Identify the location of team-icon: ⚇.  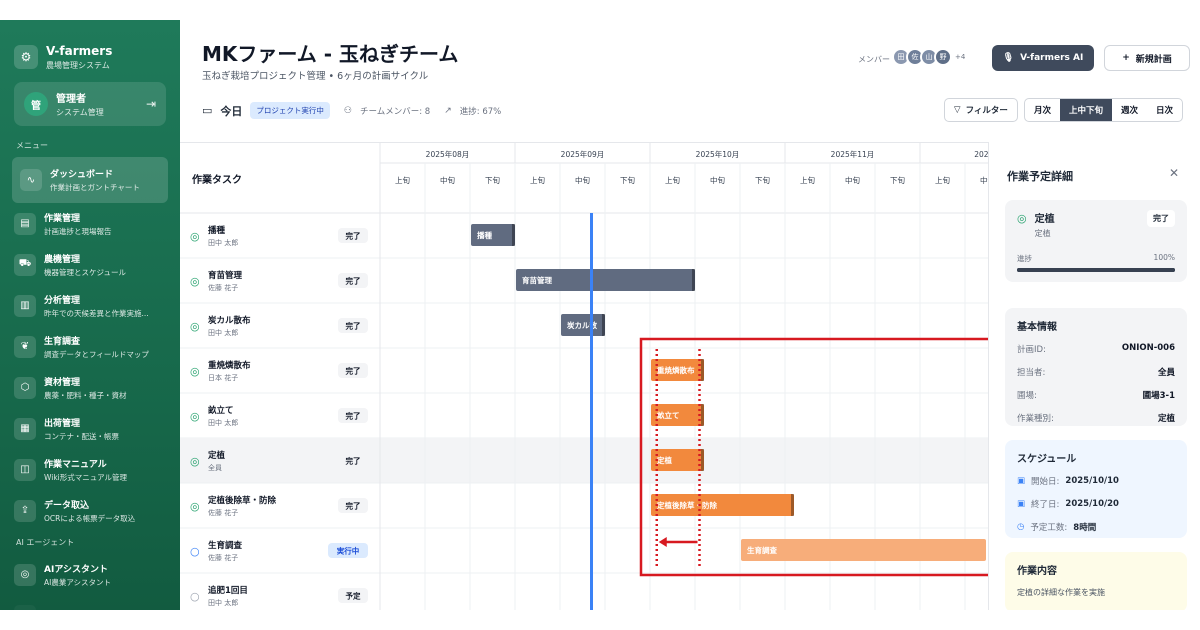
(347, 110).